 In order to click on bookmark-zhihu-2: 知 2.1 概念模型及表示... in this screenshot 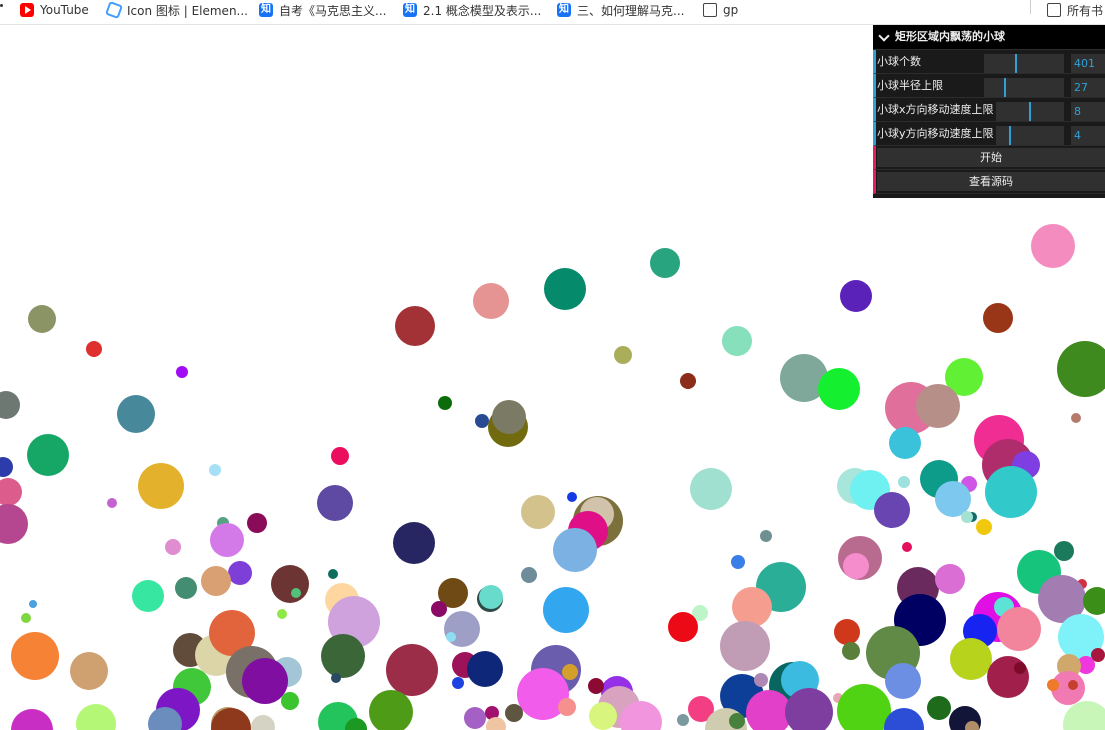, I will do `click(472, 10)`.